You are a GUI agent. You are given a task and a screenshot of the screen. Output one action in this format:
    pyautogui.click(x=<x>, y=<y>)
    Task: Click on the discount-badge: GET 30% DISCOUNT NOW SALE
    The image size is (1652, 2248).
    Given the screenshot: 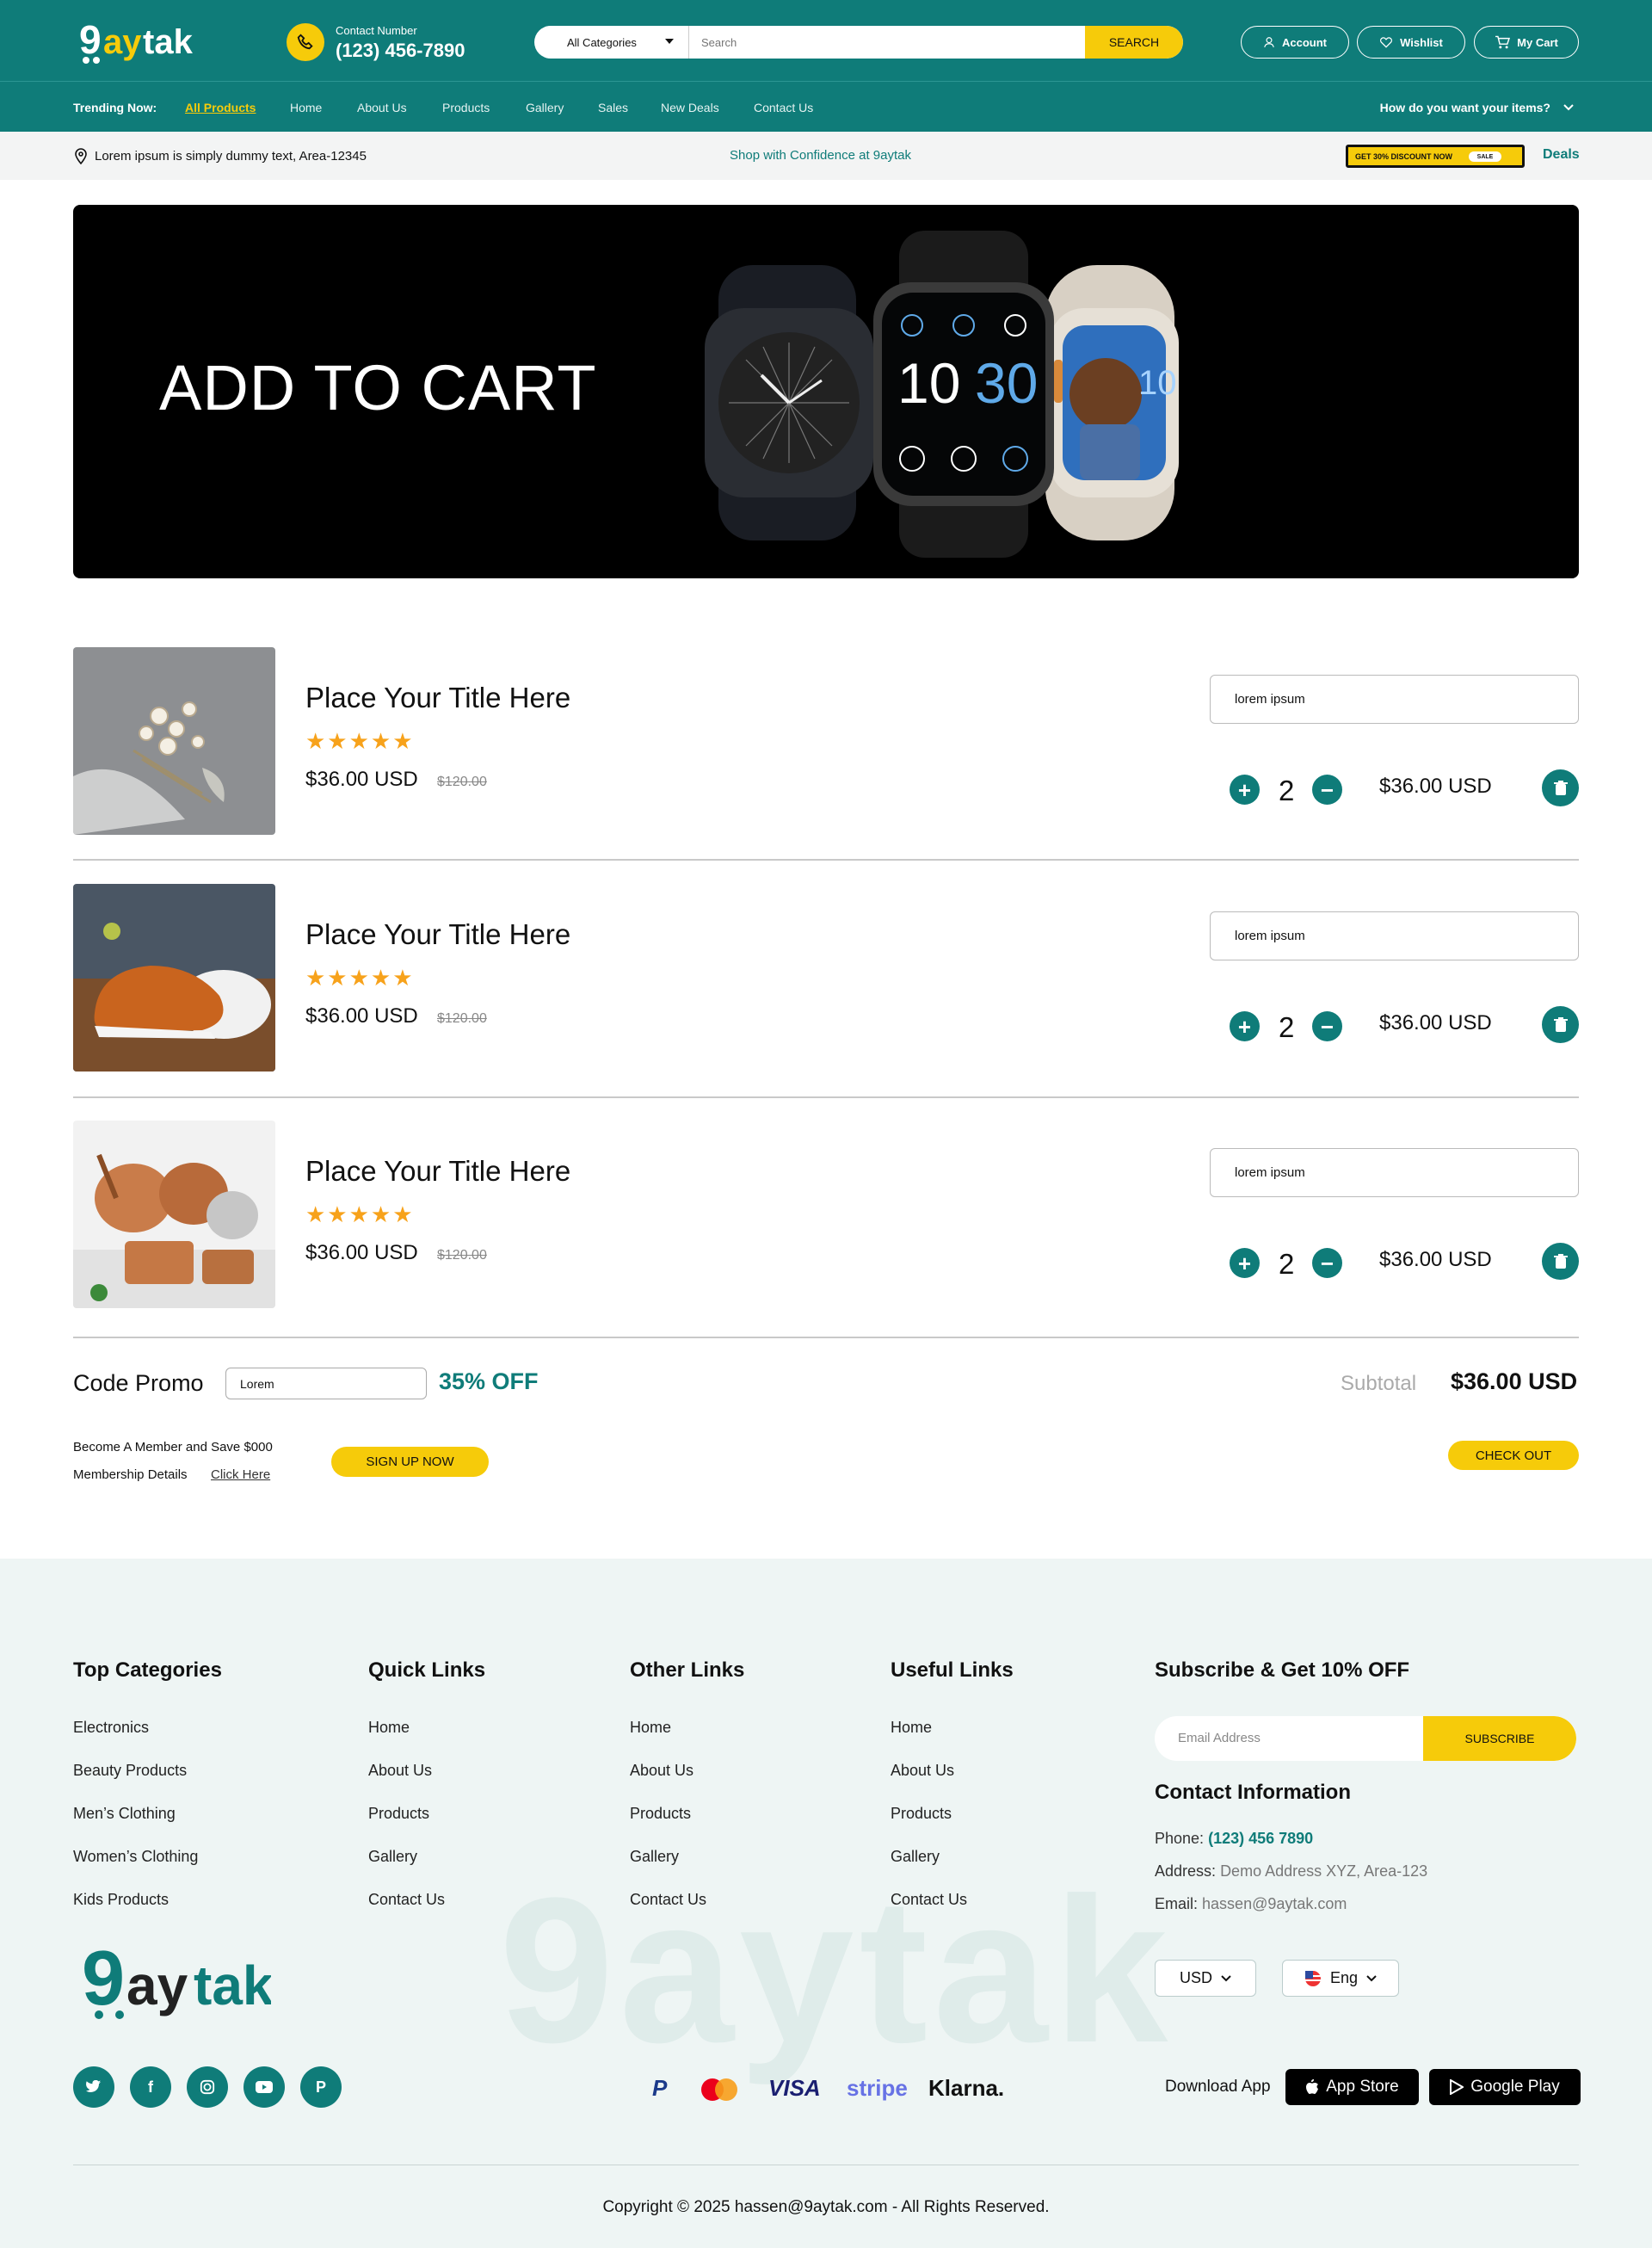 What is the action you would take?
    pyautogui.click(x=1435, y=157)
    